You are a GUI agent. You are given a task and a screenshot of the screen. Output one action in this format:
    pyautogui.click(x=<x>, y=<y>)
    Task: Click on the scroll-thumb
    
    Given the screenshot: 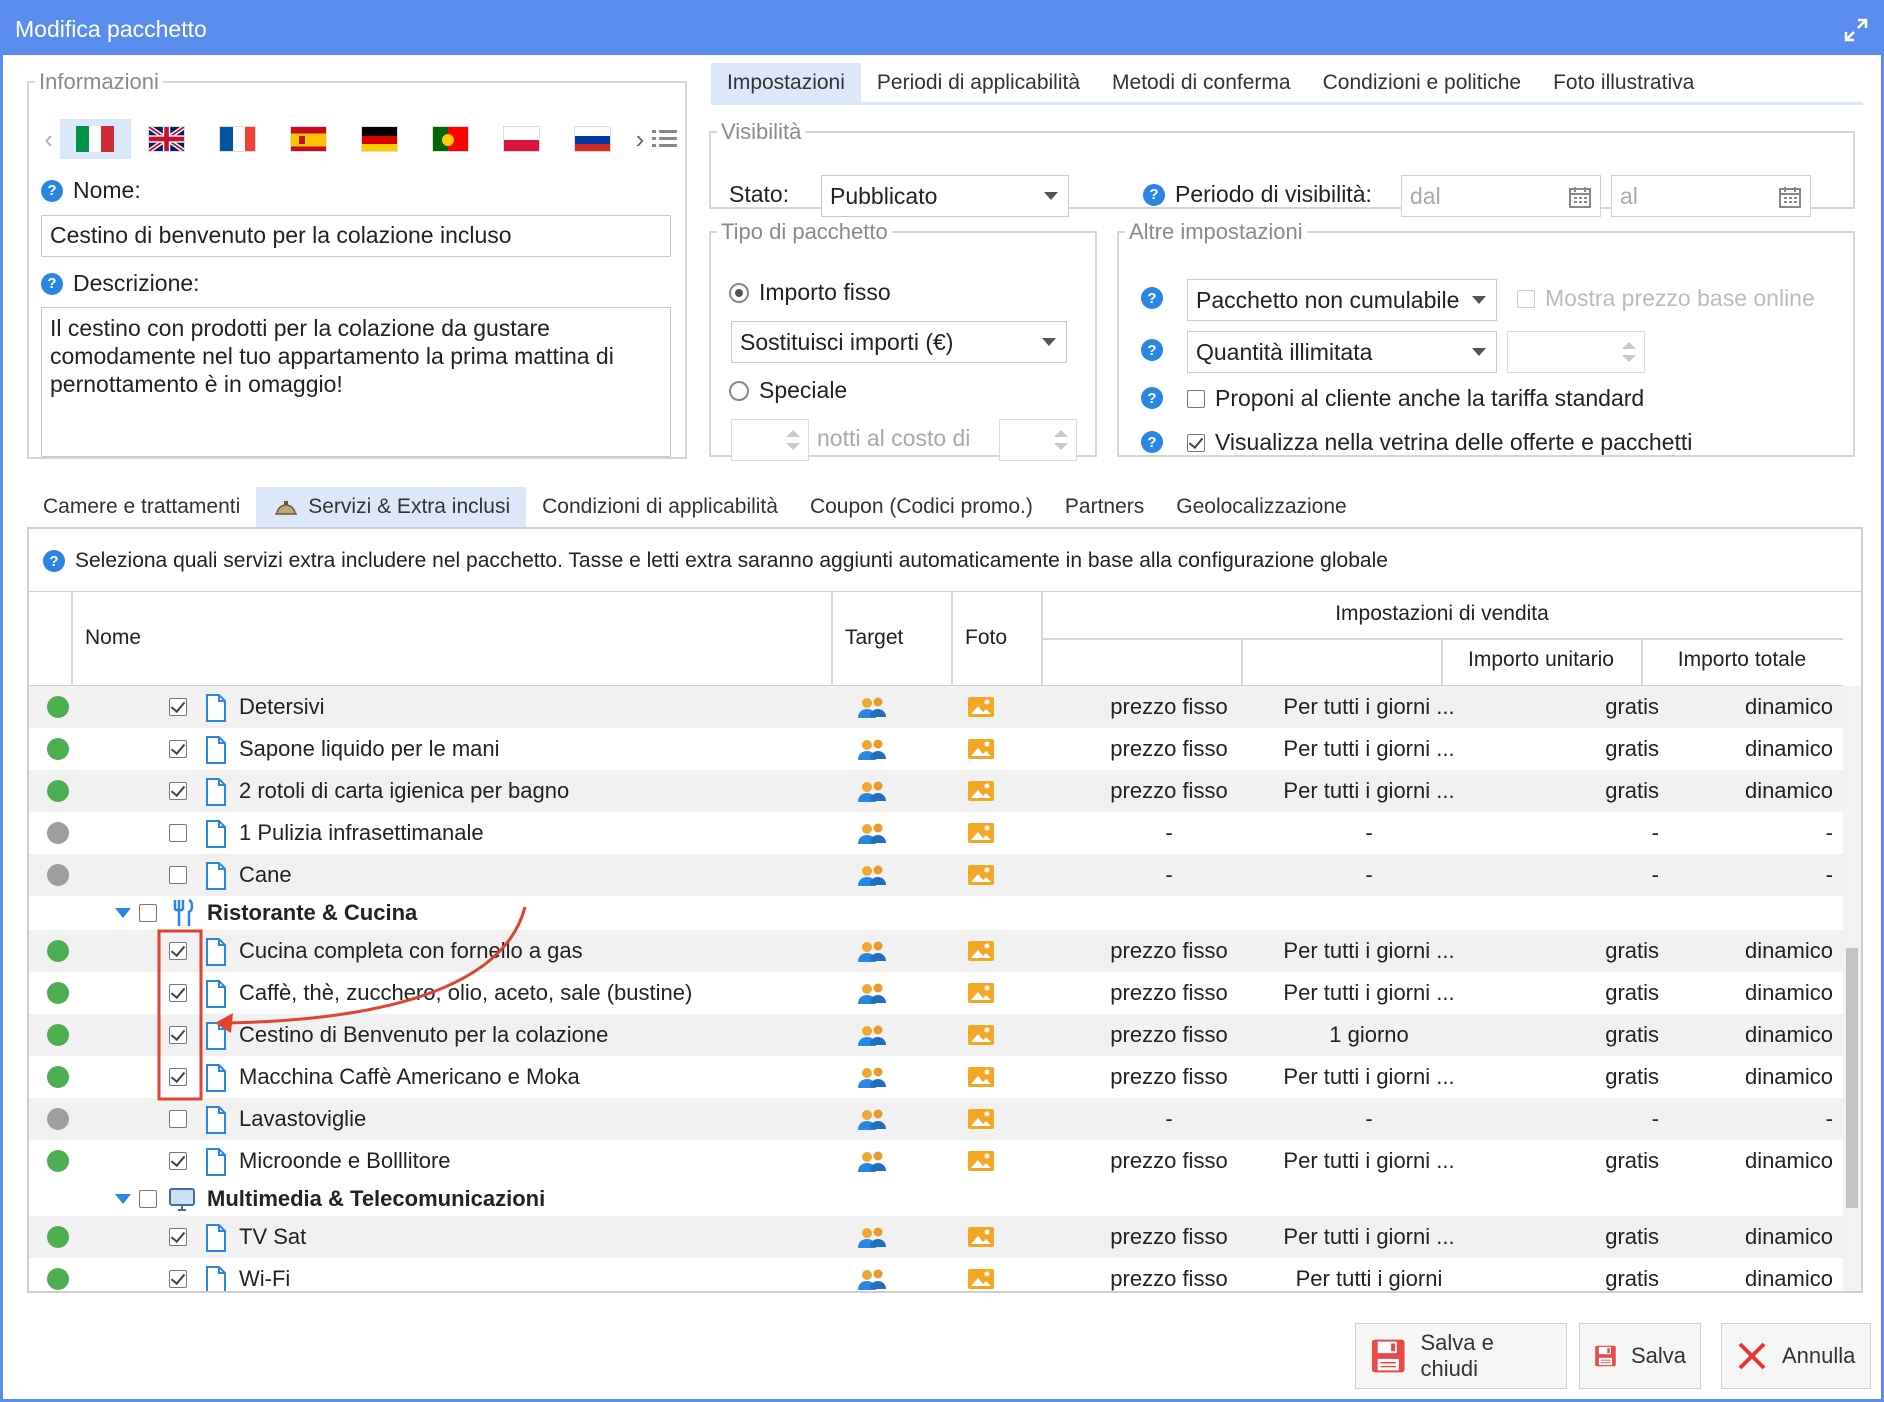 What is the action you would take?
    pyautogui.click(x=1852, y=1078)
    